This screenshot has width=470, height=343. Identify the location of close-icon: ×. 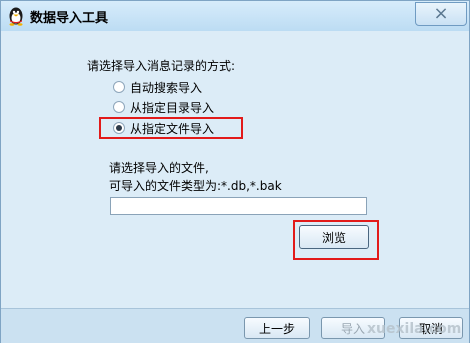
(441, 13).